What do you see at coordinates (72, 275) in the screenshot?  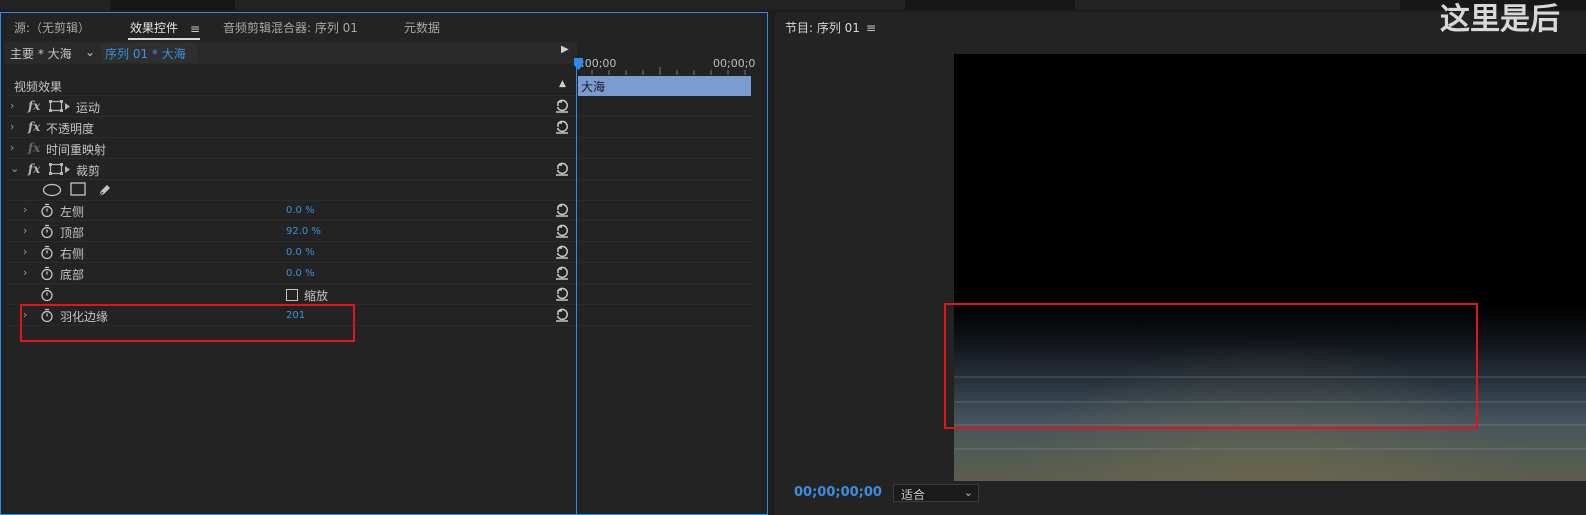 I see `param-name: 底部` at bounding box center [72, 275].